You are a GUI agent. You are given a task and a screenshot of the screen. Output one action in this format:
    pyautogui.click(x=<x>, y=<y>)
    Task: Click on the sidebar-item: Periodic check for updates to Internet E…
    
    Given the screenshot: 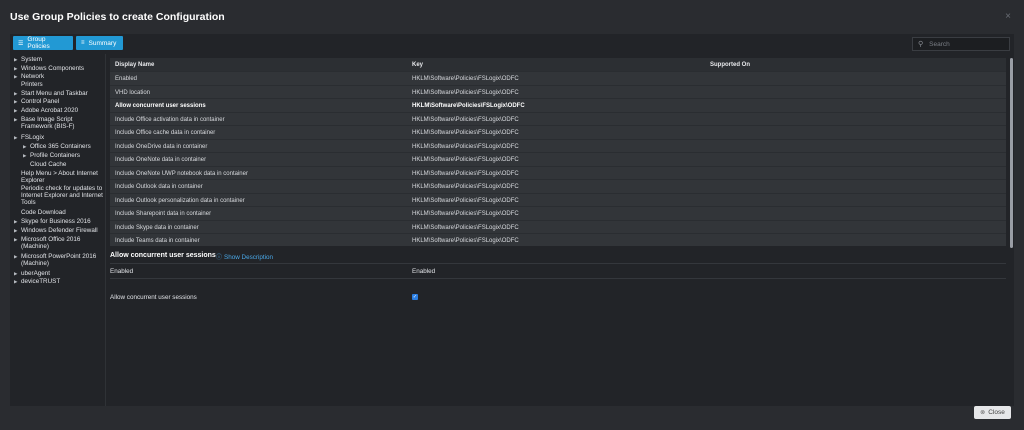 What is the action you would take?
    pyautogui.click(x=63, y=195)
    